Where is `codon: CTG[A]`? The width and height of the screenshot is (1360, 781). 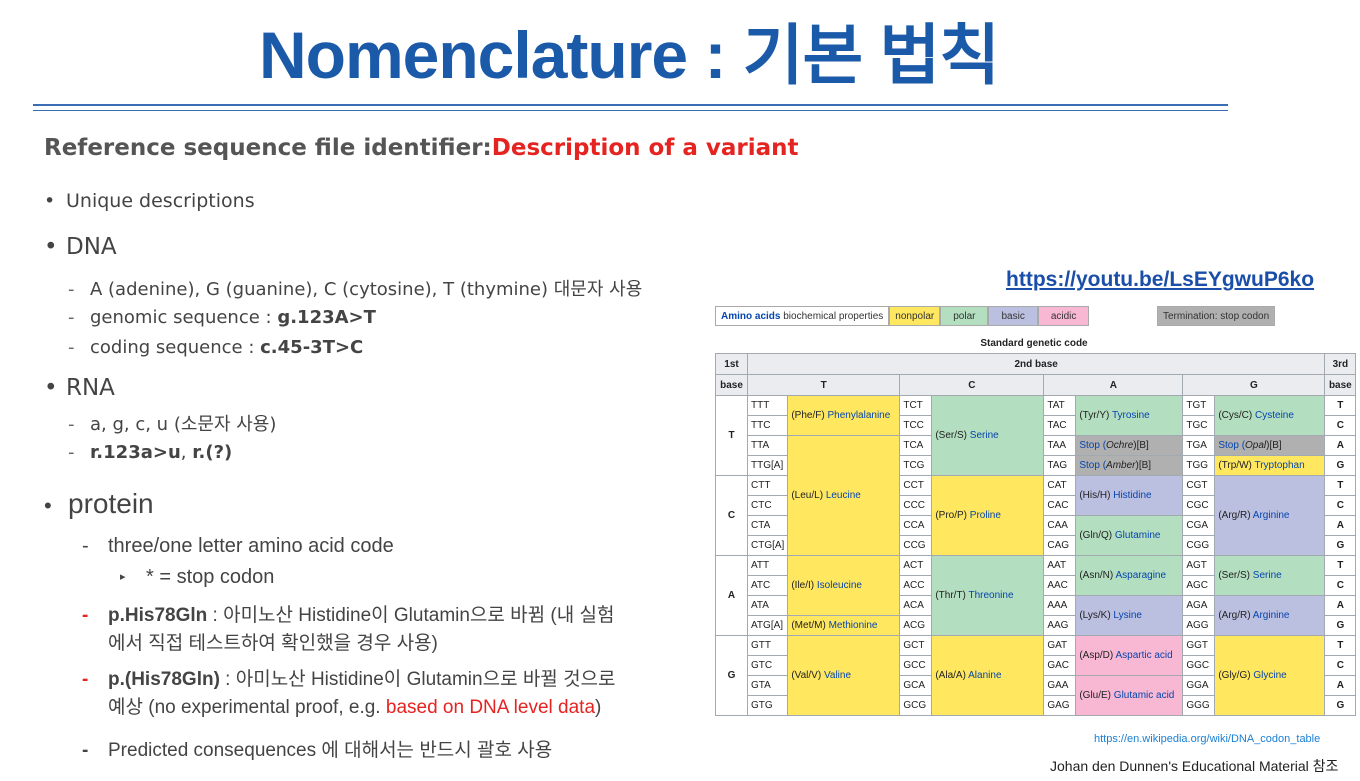 codon: CTG[A] is located at coordinates (767, 545).